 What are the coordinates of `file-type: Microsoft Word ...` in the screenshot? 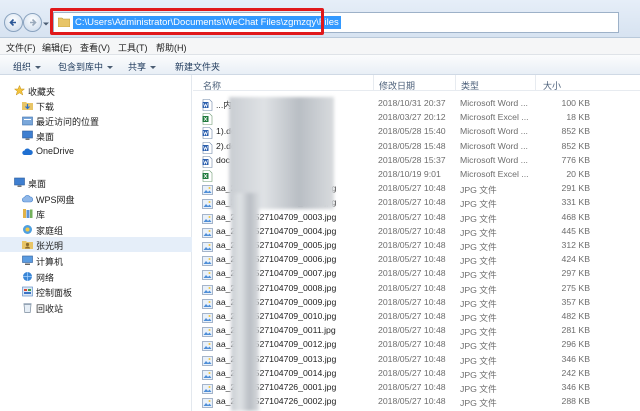 It's located at (494, 131).